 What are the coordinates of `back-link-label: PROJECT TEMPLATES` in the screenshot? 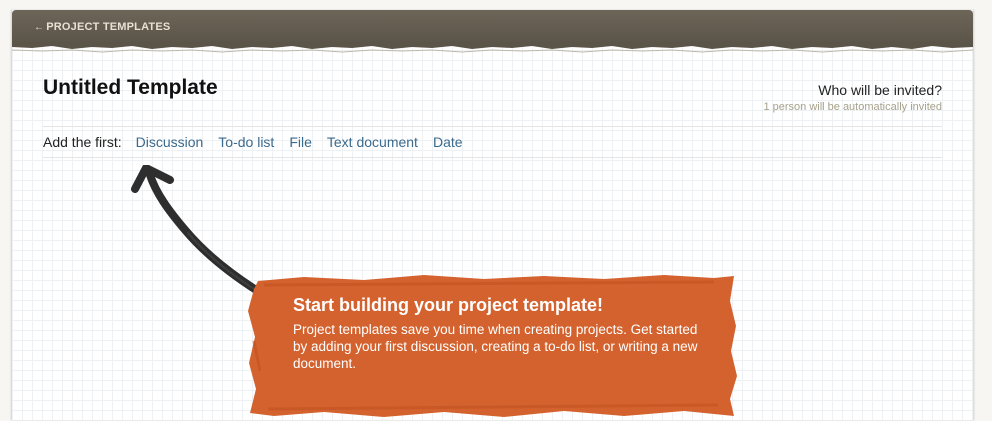 It's located at (108, 27).